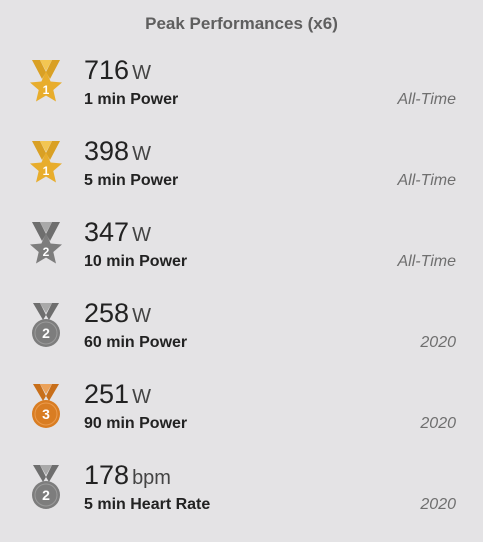 Image resolution: width=483 pixels, height=542 pixels. I want to click on metric-label: 5 min Heart Rate, so click(147, 504).